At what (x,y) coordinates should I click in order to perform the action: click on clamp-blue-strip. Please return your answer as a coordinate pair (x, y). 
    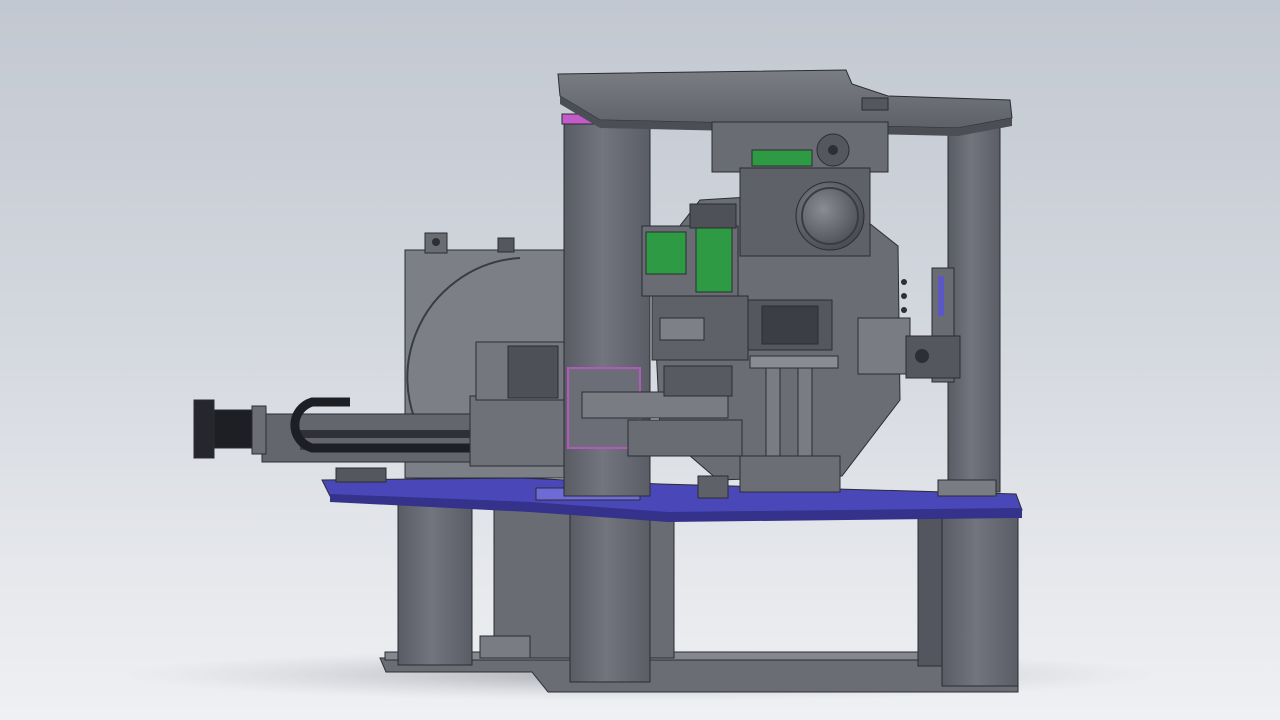
    Looking at the image, I should click on (941, 296).